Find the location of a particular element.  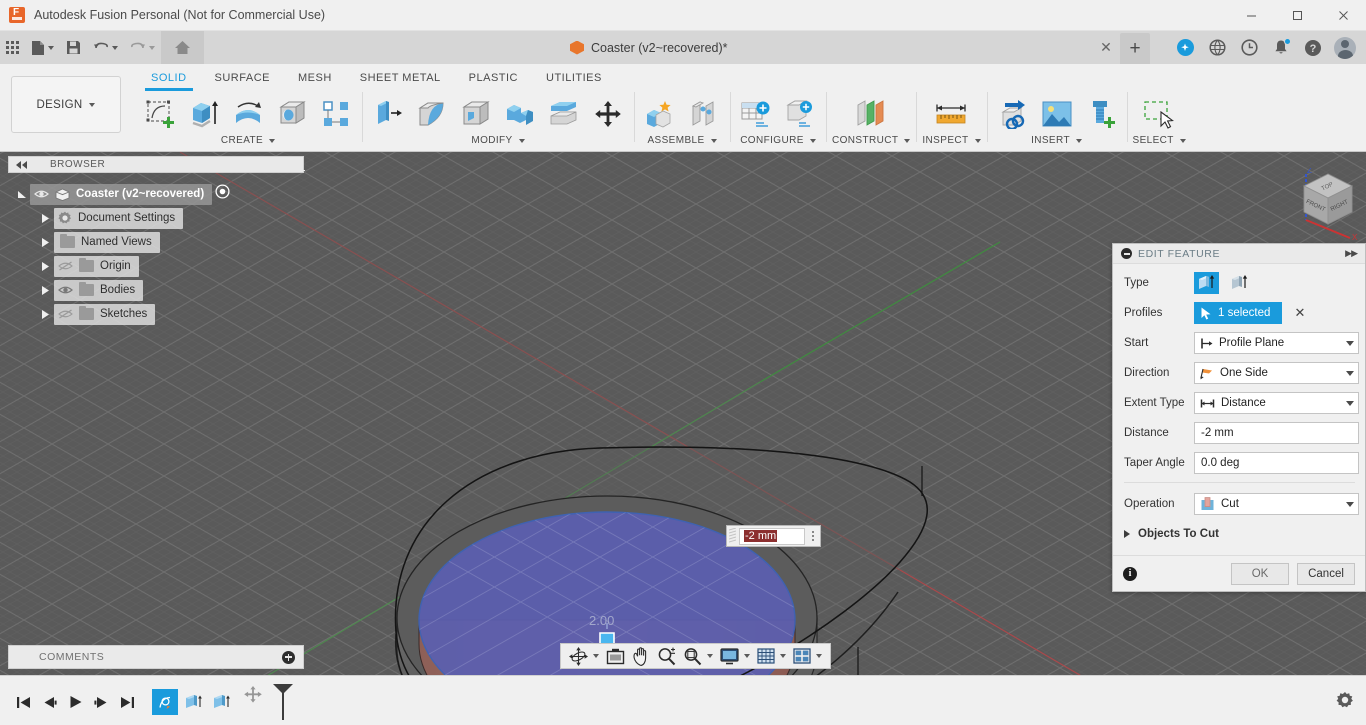

manipulator-distance-input: -2 mm is located at coordinates (773, 536).